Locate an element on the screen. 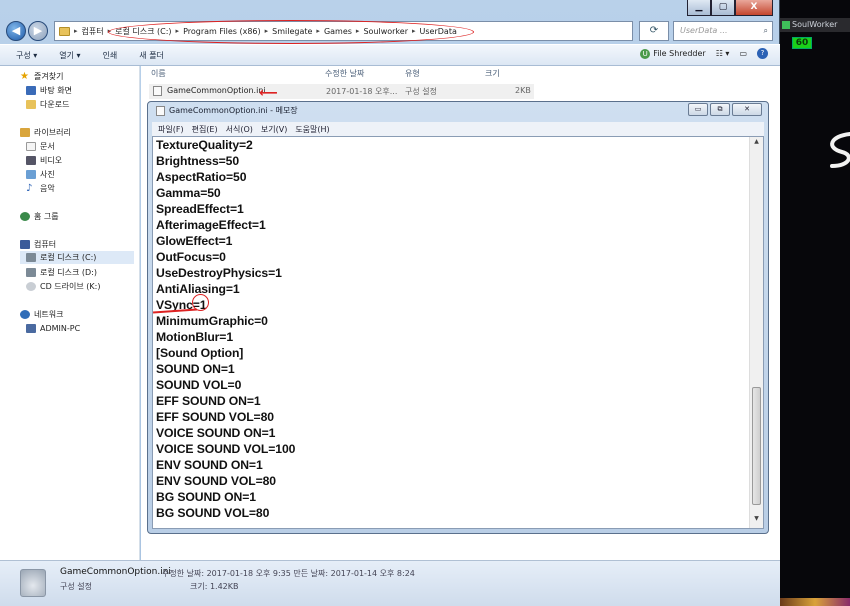 This screenshot has height=606, width=850. sidebar-label: 로컬 디스크 (C:) is located at coordinates (68, 257).